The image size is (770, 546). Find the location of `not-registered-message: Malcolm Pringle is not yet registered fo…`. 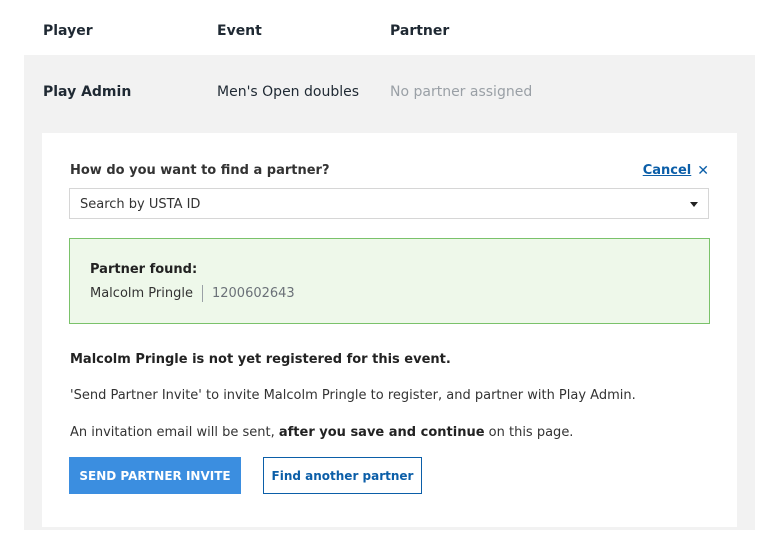

not-registered-message: Malcolm Pringle is not yet registered fo… is located at coordinates (260, 359).